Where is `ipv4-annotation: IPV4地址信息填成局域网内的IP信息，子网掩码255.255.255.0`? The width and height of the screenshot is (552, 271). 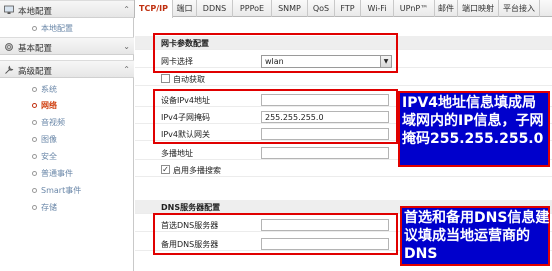
ipv4-annotation: IPV4地址信息填成局域网内的IP信息，子网掩码255.255.255.0 is located at coordinates (474, 129).